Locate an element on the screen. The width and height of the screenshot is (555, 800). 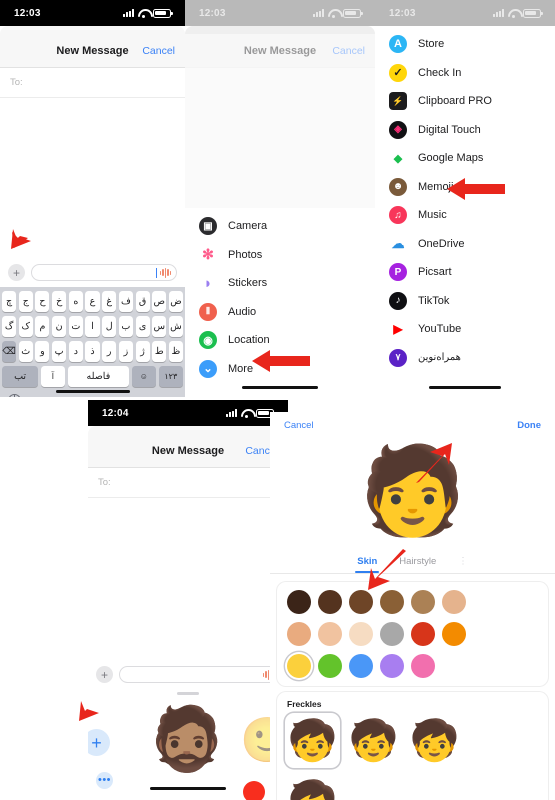
key: ط is located at coordinates (159, 351).